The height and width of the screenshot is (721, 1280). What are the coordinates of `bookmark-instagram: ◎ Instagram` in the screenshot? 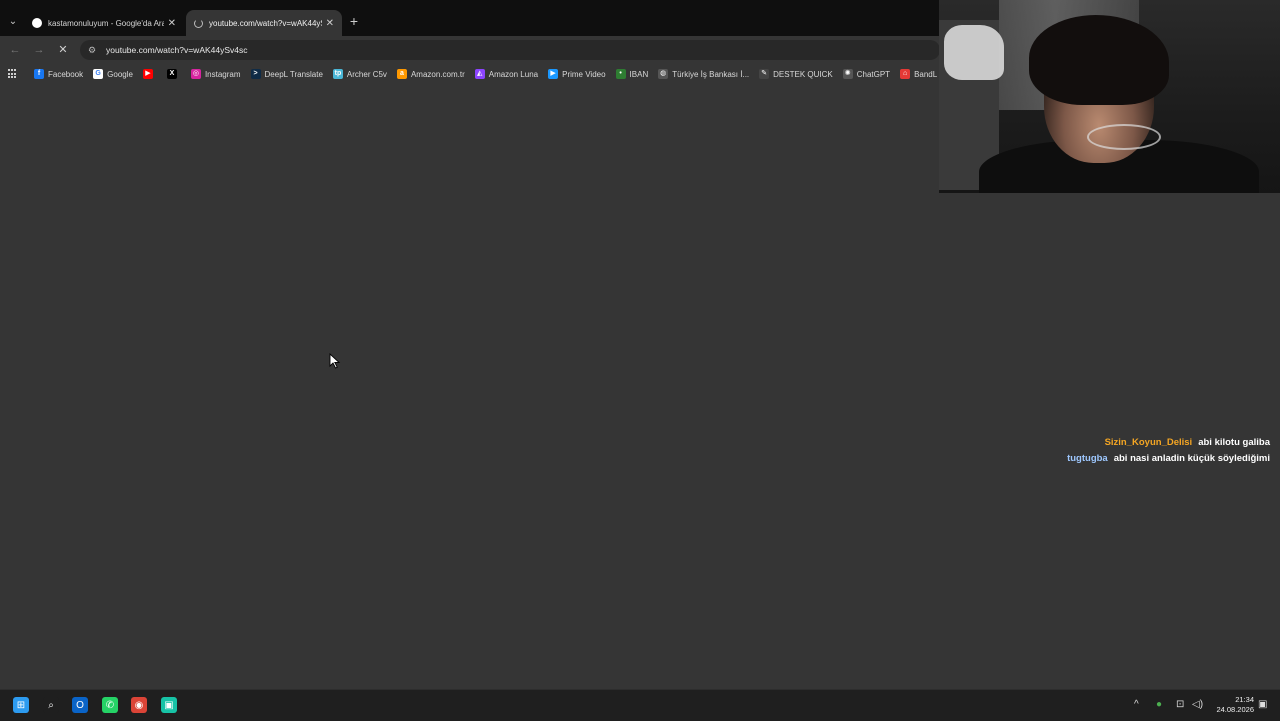 It's located at (215, 74).